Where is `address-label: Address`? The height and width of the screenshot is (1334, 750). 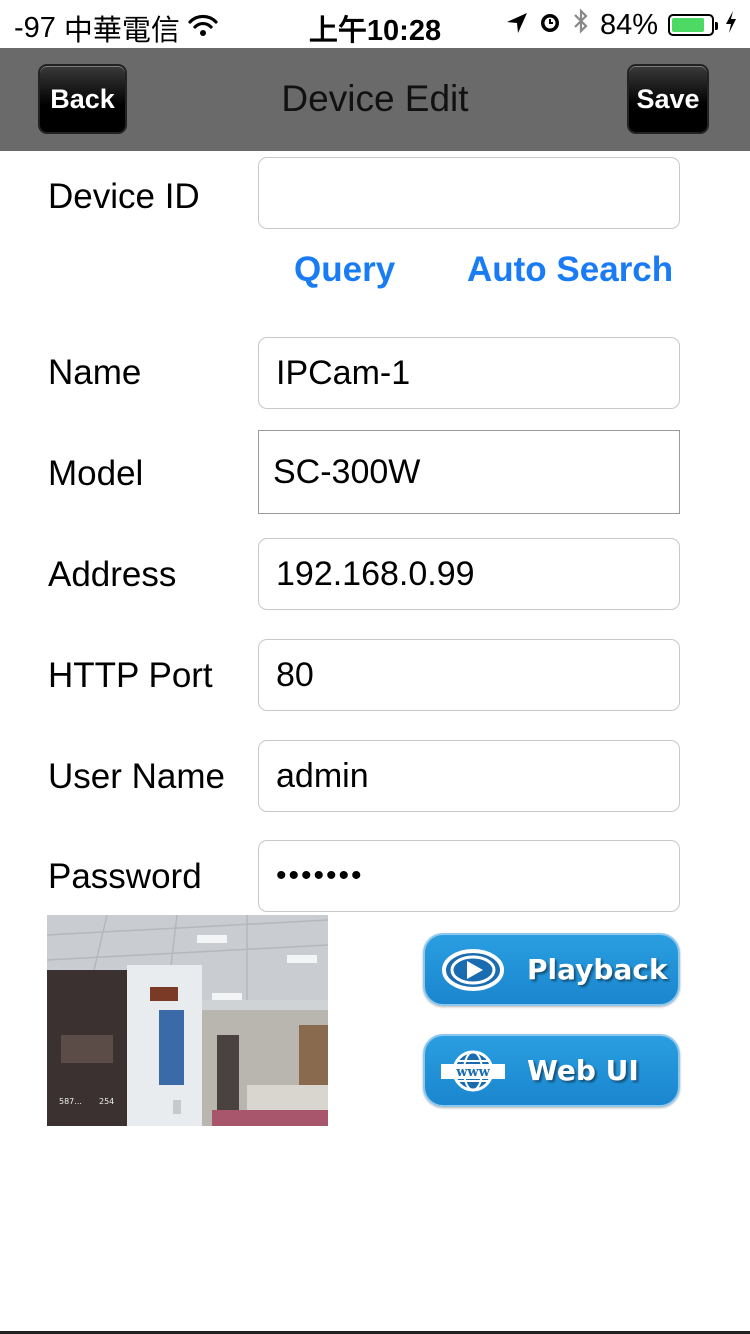
address-label: Address is located at coordinates (112, 574).